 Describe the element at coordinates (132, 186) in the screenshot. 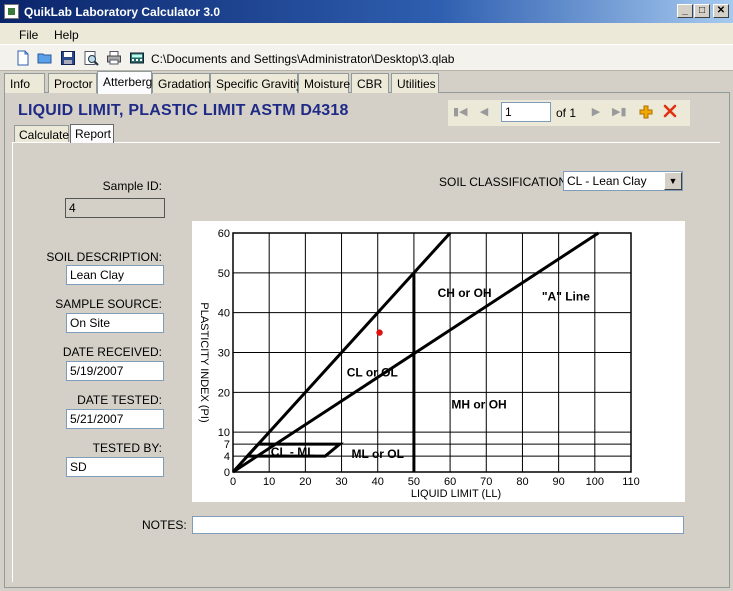

I see `sample-id-label: Sample ID:` at that location.